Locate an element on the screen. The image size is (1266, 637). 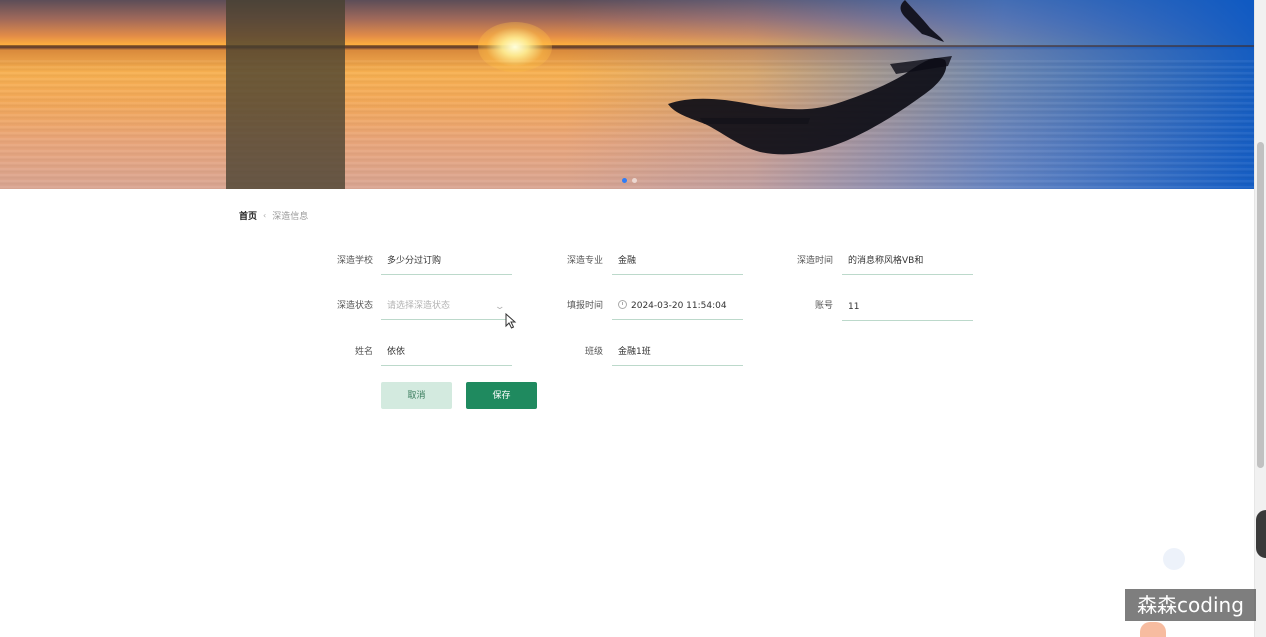
field-class: 班级 金融1班 is located at coordinates (653, 357).